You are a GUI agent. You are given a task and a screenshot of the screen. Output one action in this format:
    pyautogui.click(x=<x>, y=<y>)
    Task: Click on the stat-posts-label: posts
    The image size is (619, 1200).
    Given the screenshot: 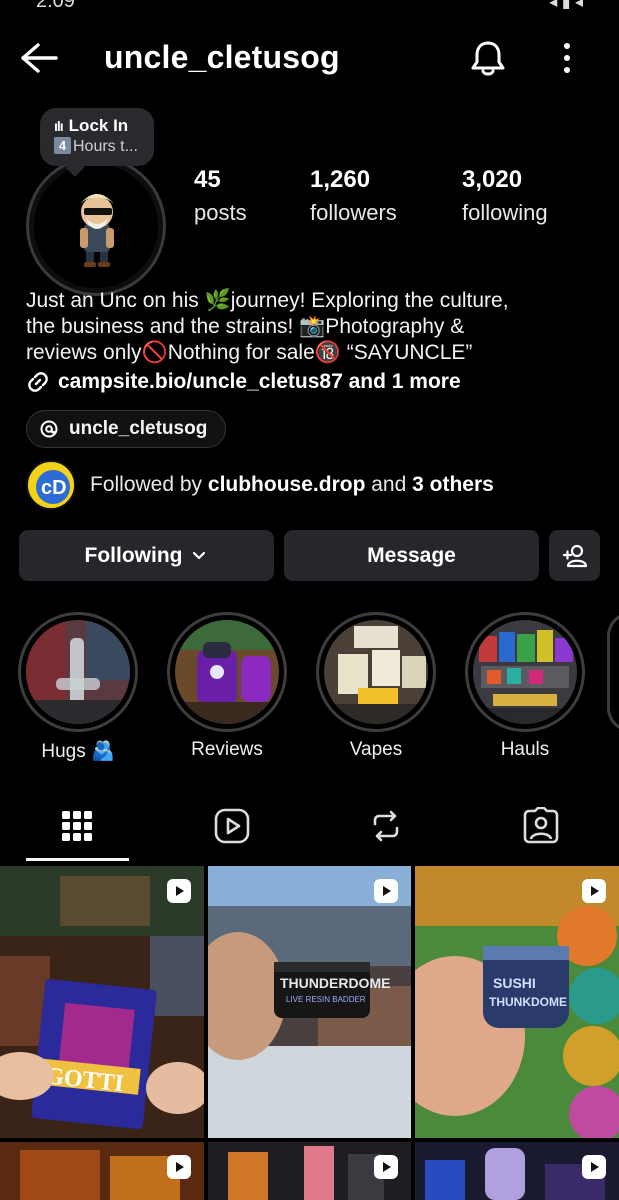 What is the action you would take?
    pyautogui.click(x=220, y=212)
    